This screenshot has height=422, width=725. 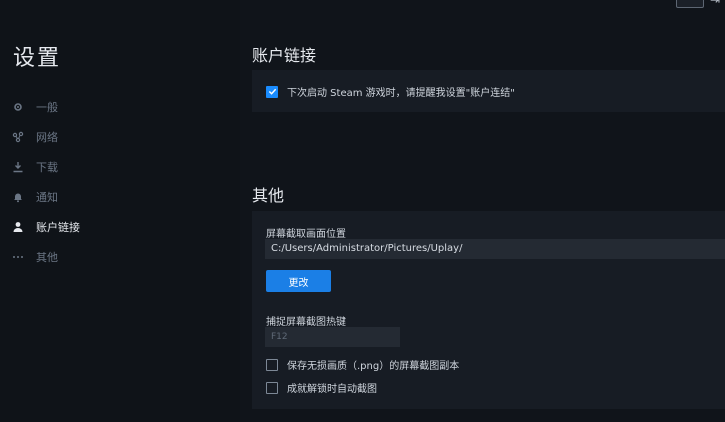 What do you see at coordinates (332, 337) in the screenshot?
I see `hotkey-input: F12` at bounding box center [332, 337].